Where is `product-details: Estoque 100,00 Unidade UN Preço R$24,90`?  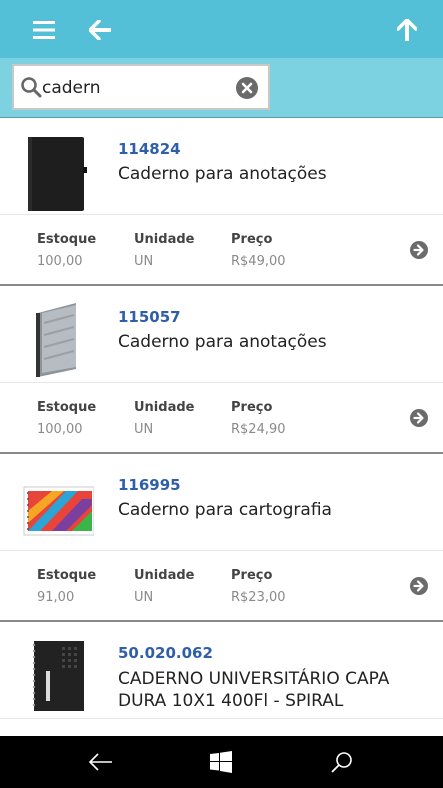 product-details: Estoque 100,00 Unidade UN Preço R$24,90 is located at coordinates (221, 418).